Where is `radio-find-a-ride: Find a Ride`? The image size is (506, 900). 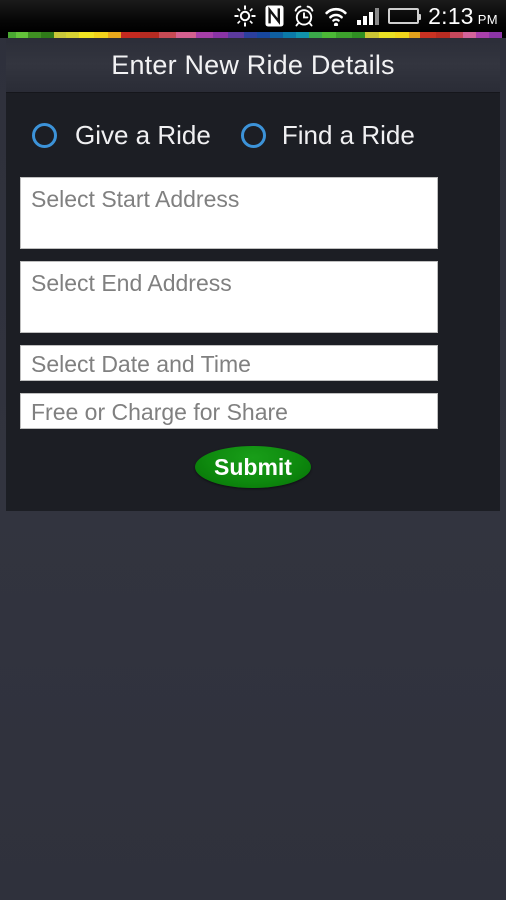 radio-find-a-ride: Find a Ride is located at coordinates (327, 135).